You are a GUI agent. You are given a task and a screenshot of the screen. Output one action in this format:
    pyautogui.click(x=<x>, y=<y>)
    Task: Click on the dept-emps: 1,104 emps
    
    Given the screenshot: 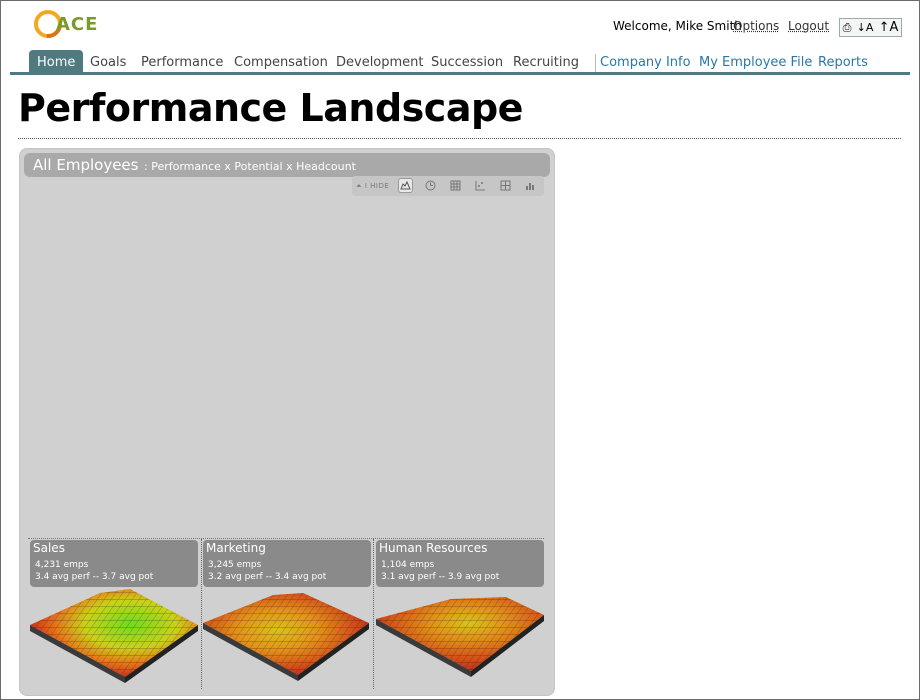 What is the action you would take?
    pyautogui.click(x=408, y=565)
    